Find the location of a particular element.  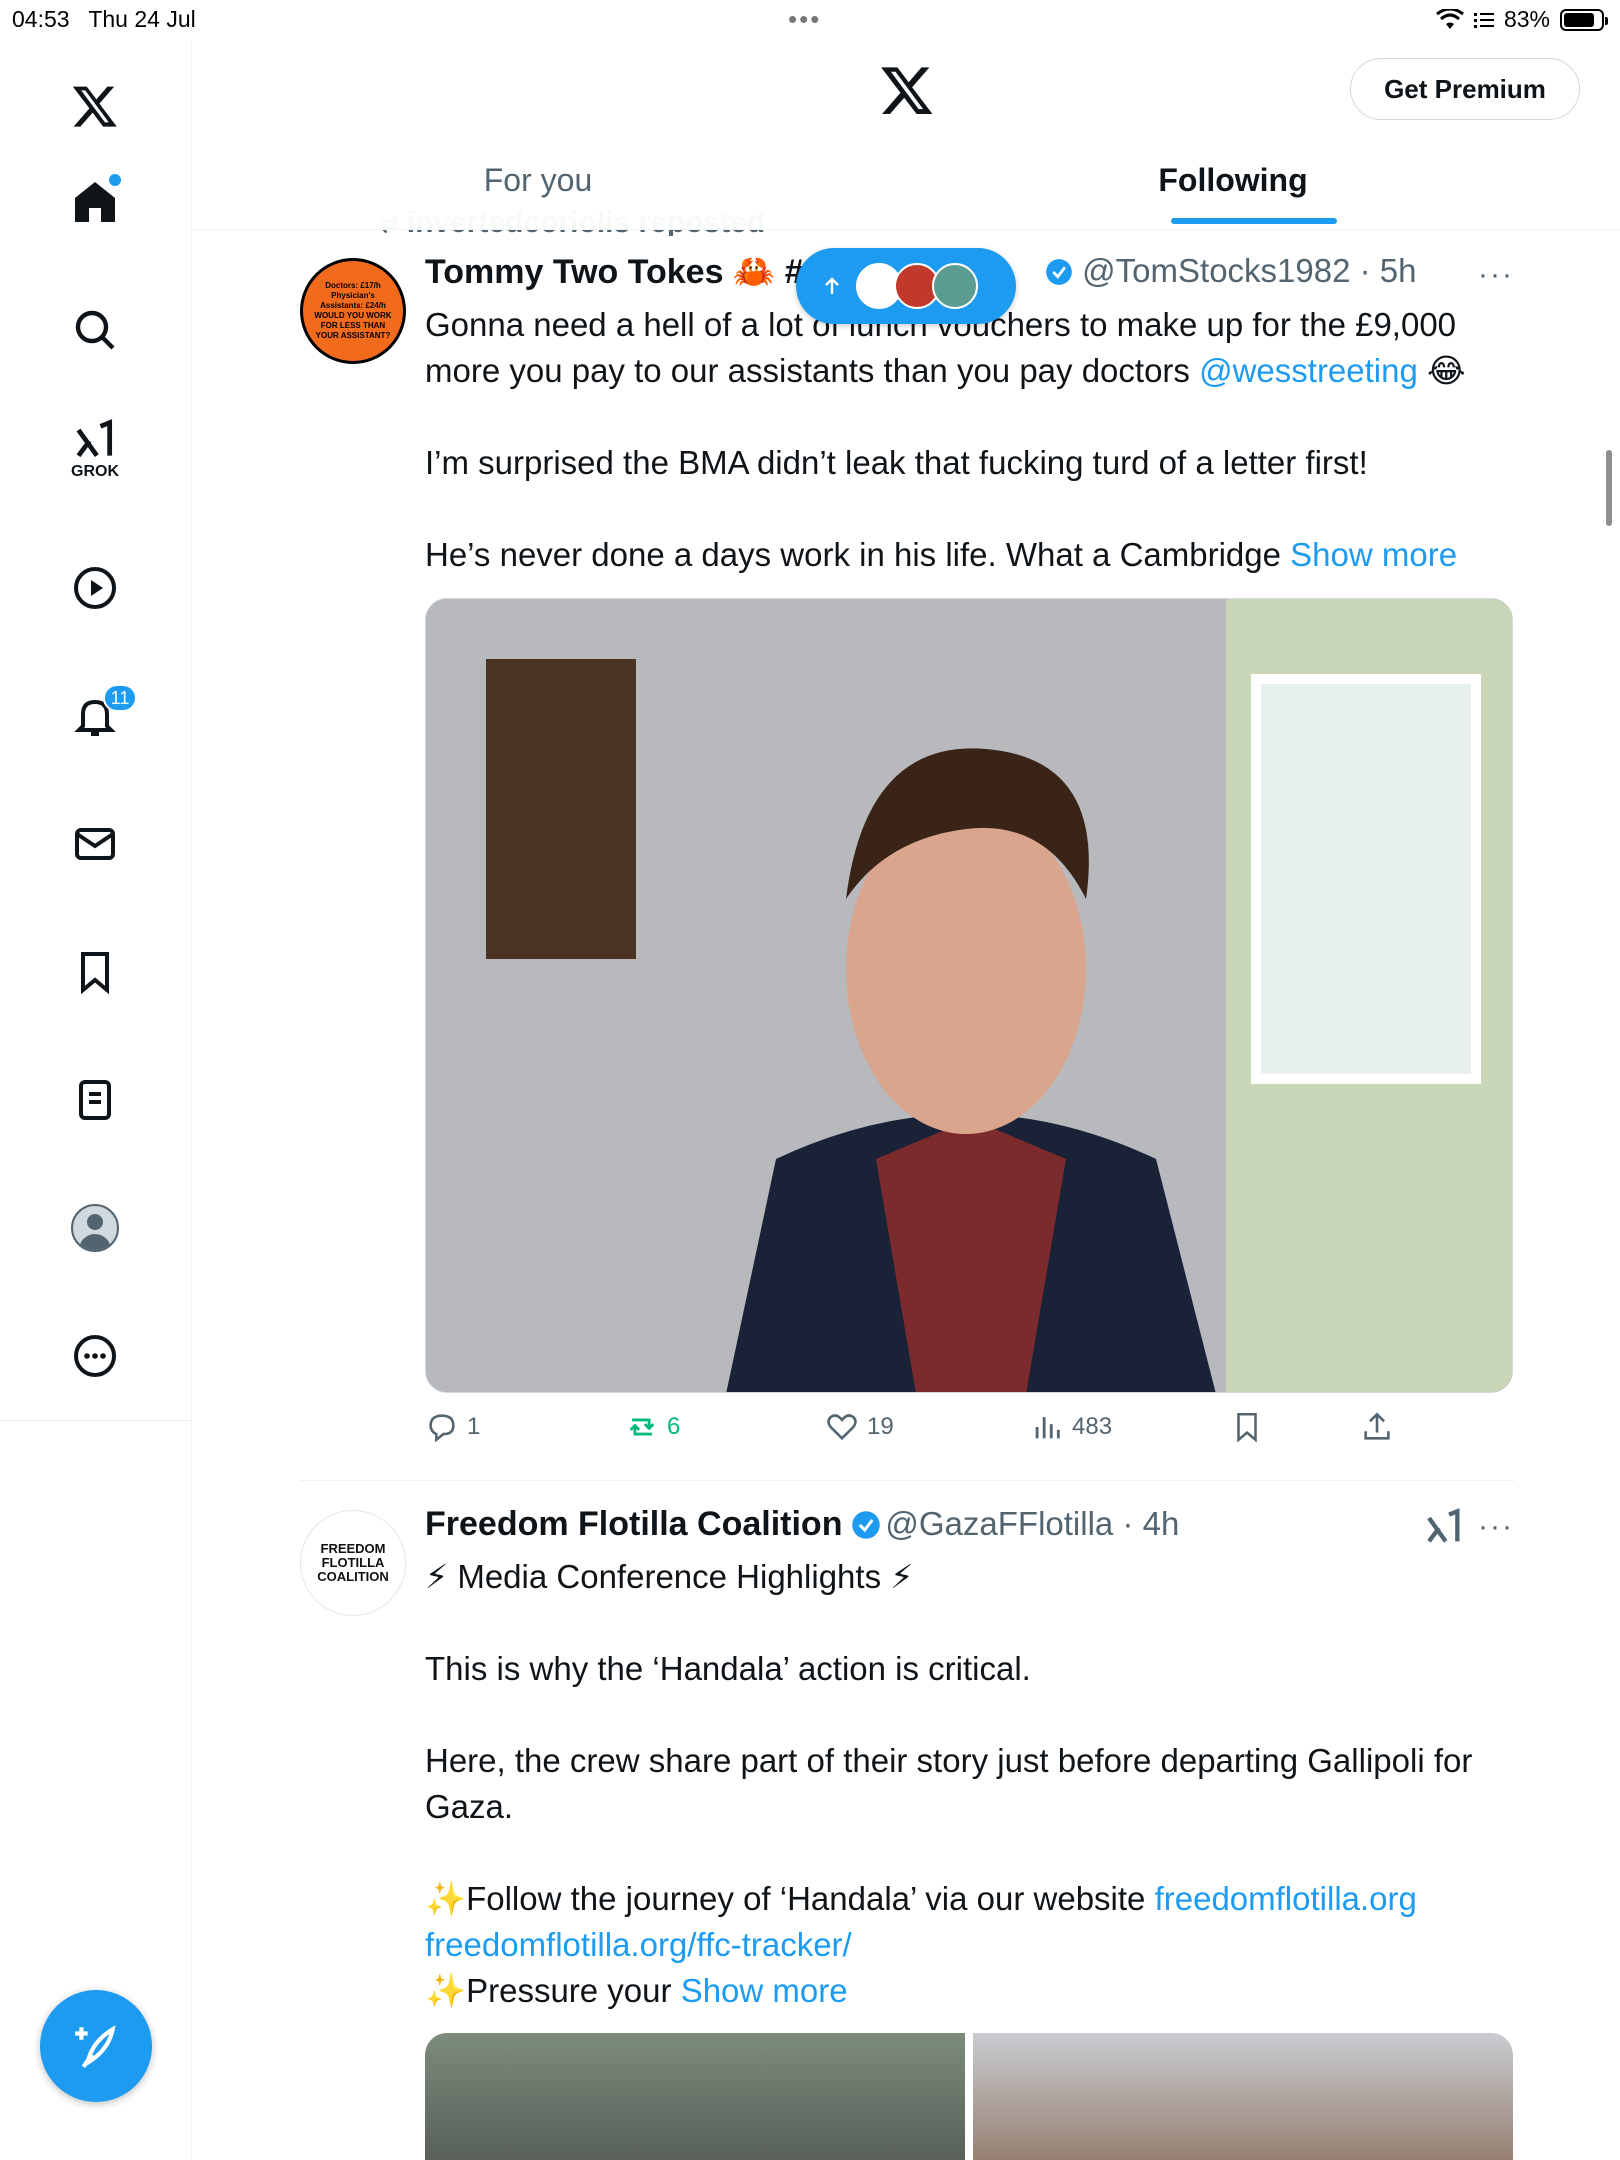

grok-label: GROK is located at coordinates (95, 471).